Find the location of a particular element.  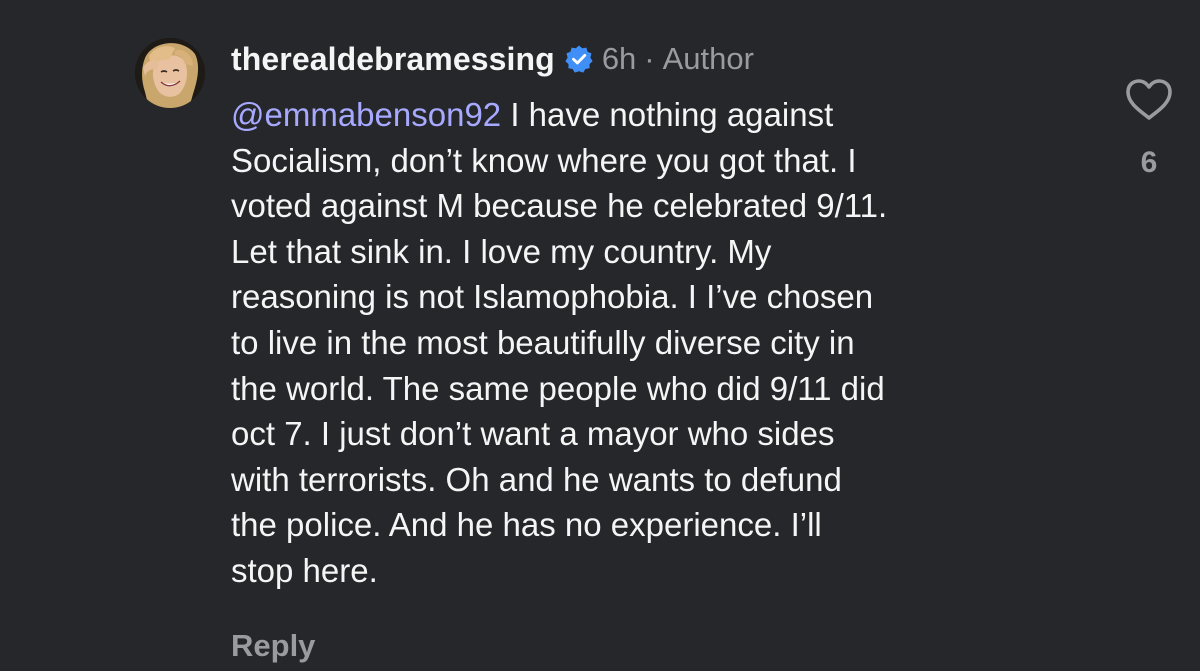

like-button is located at coordinates (1149, 100).